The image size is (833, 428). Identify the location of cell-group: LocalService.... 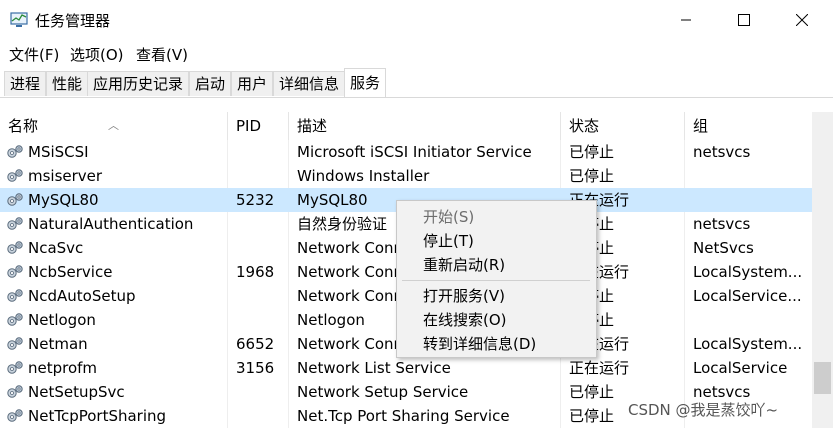
(747, 296).